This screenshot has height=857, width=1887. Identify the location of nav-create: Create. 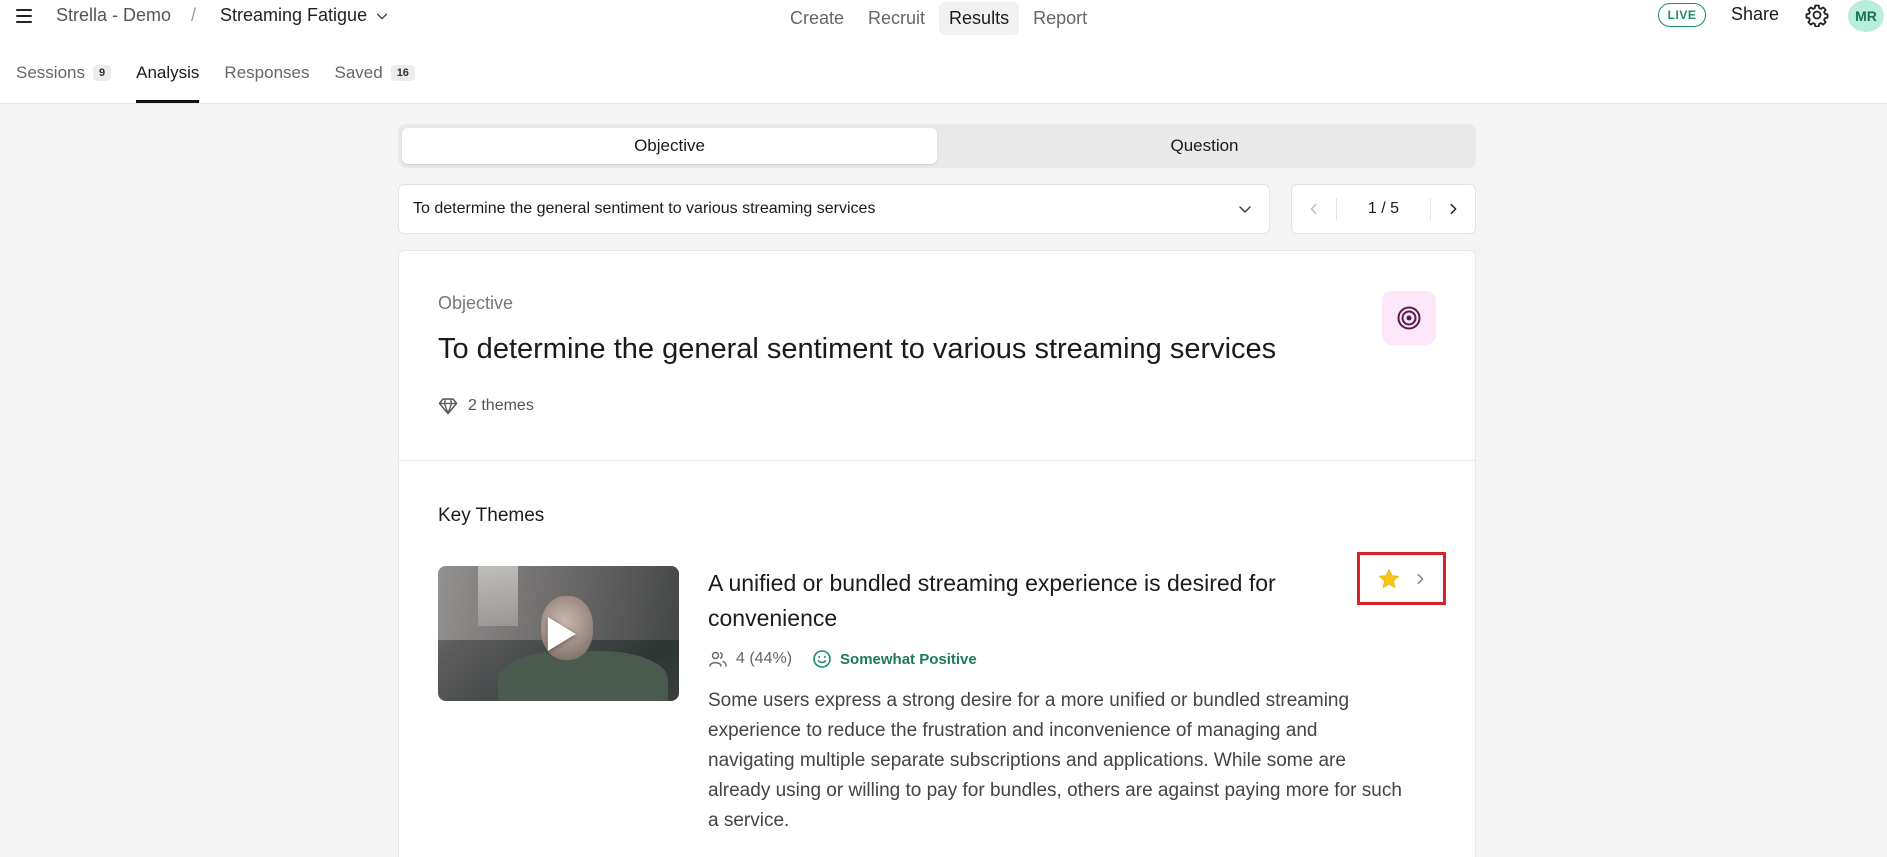
(817, 18).